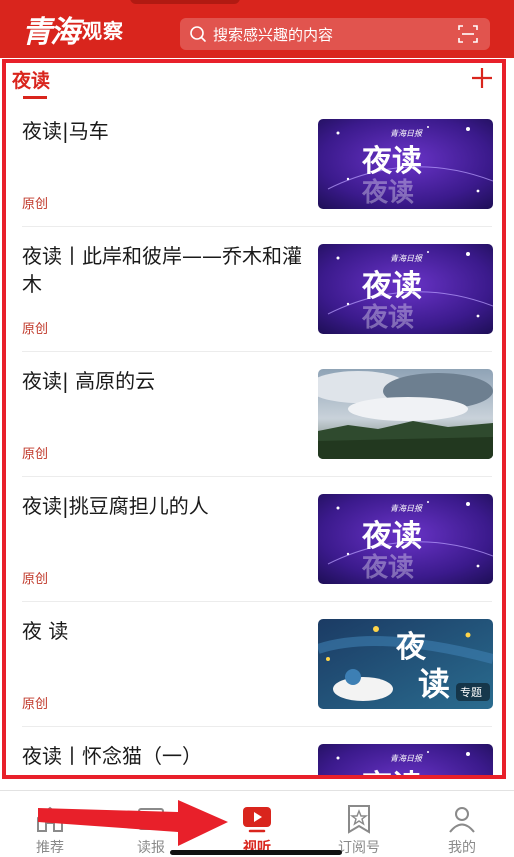  I want to click on scan-icon, so click(468, 34).